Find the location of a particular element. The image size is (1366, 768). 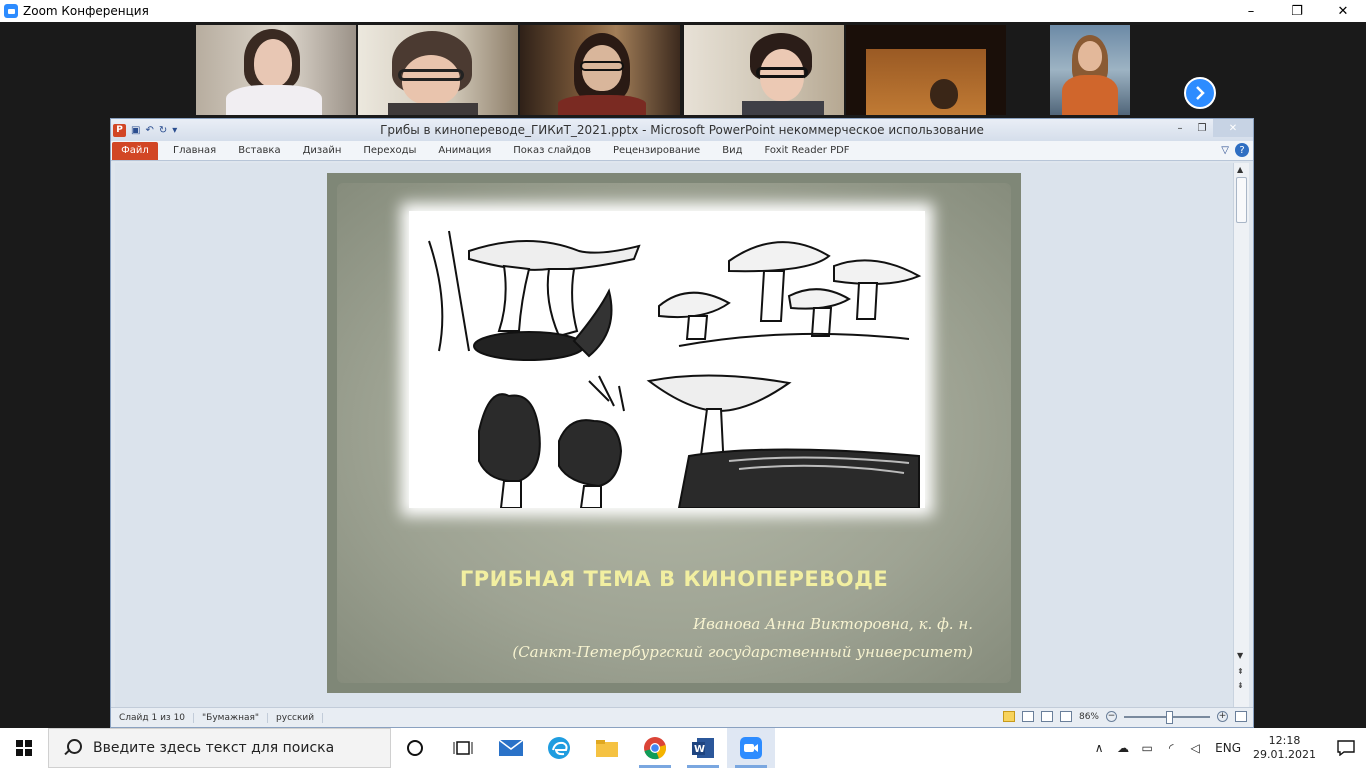

notification-icon is located at coordinates (1346, 748).